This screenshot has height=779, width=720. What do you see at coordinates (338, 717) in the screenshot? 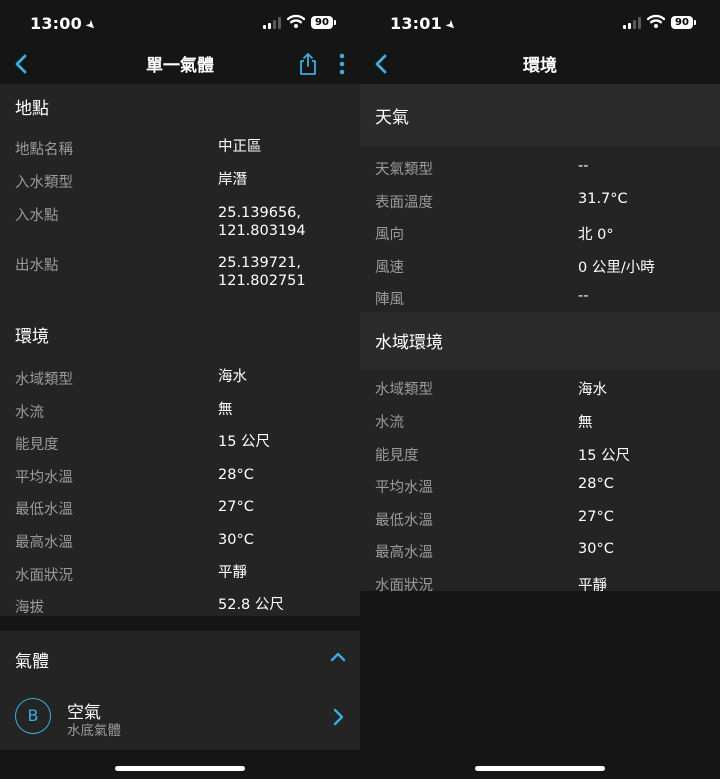
I see `chevron-right-icon` at bounding box center [338, 717].